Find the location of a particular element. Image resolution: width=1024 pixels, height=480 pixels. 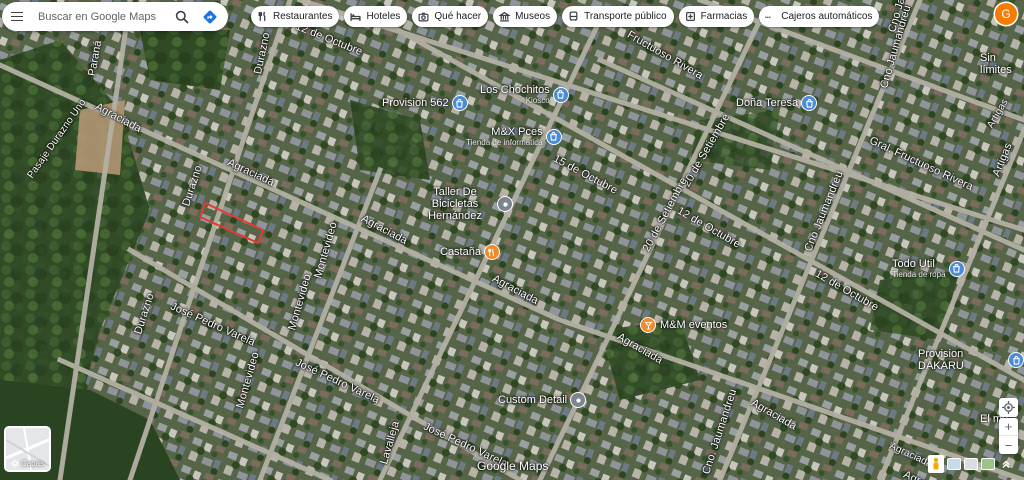

chip-label: Cajeros automáticos is located at coordinates (827, 16).